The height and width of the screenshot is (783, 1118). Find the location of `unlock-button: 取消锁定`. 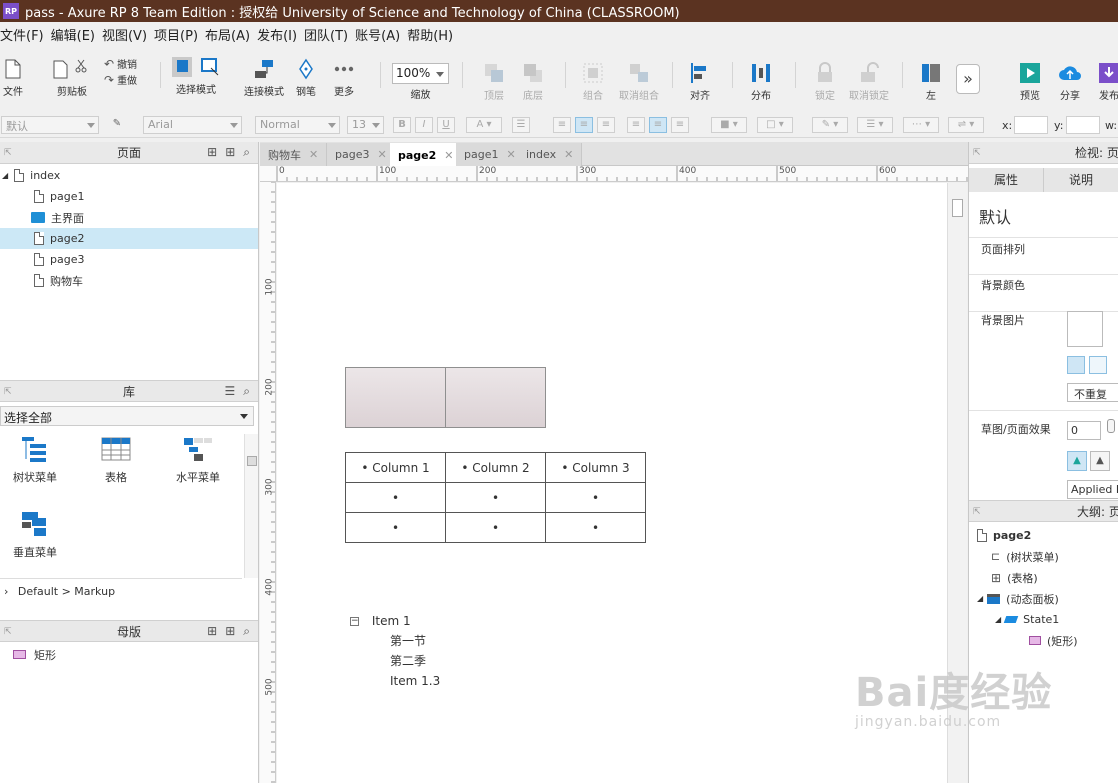

unlock-button: 取消锁定 is located at coordinates (869, 82).